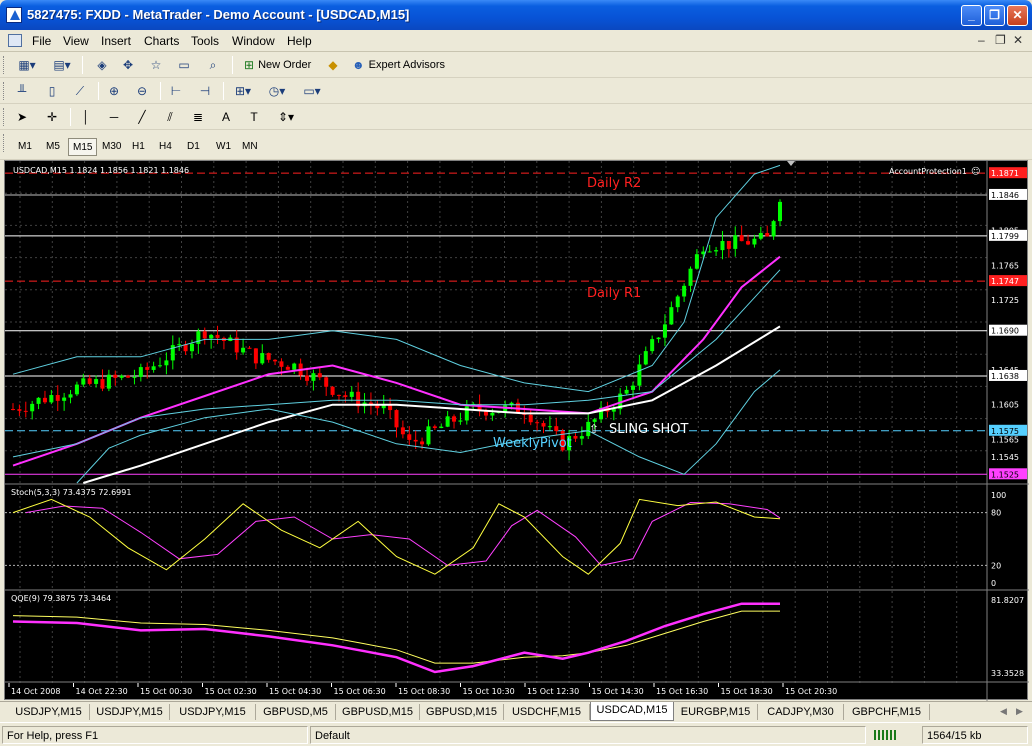 This screenshot has width=1032, height=746. I want to click on zoom-out-icon: ⊖, so click(142, 91).